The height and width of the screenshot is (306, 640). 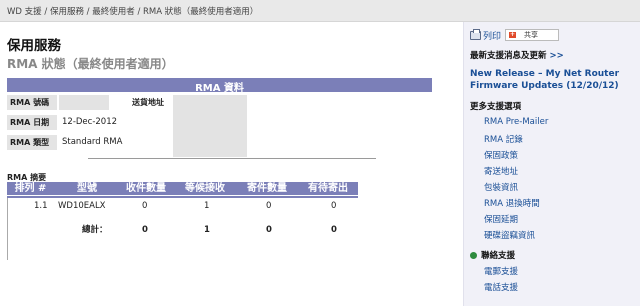 I want to click on link-rma-records: RMA 記錄, so click(x=503, y=139).